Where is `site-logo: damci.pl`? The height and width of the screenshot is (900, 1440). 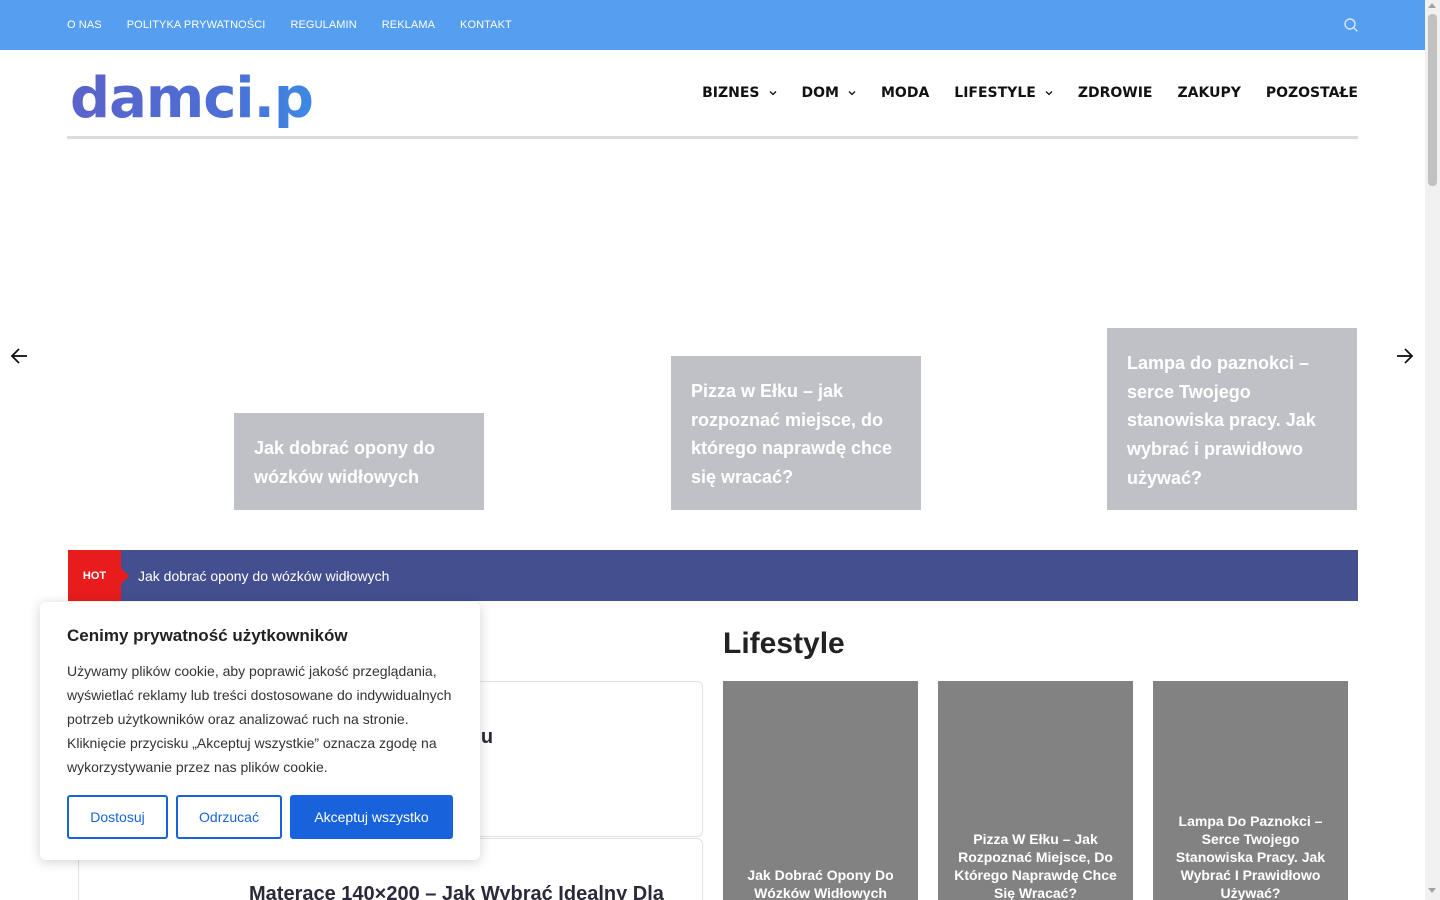 site-logo: damci.pl is located at coordinates (192, 100).